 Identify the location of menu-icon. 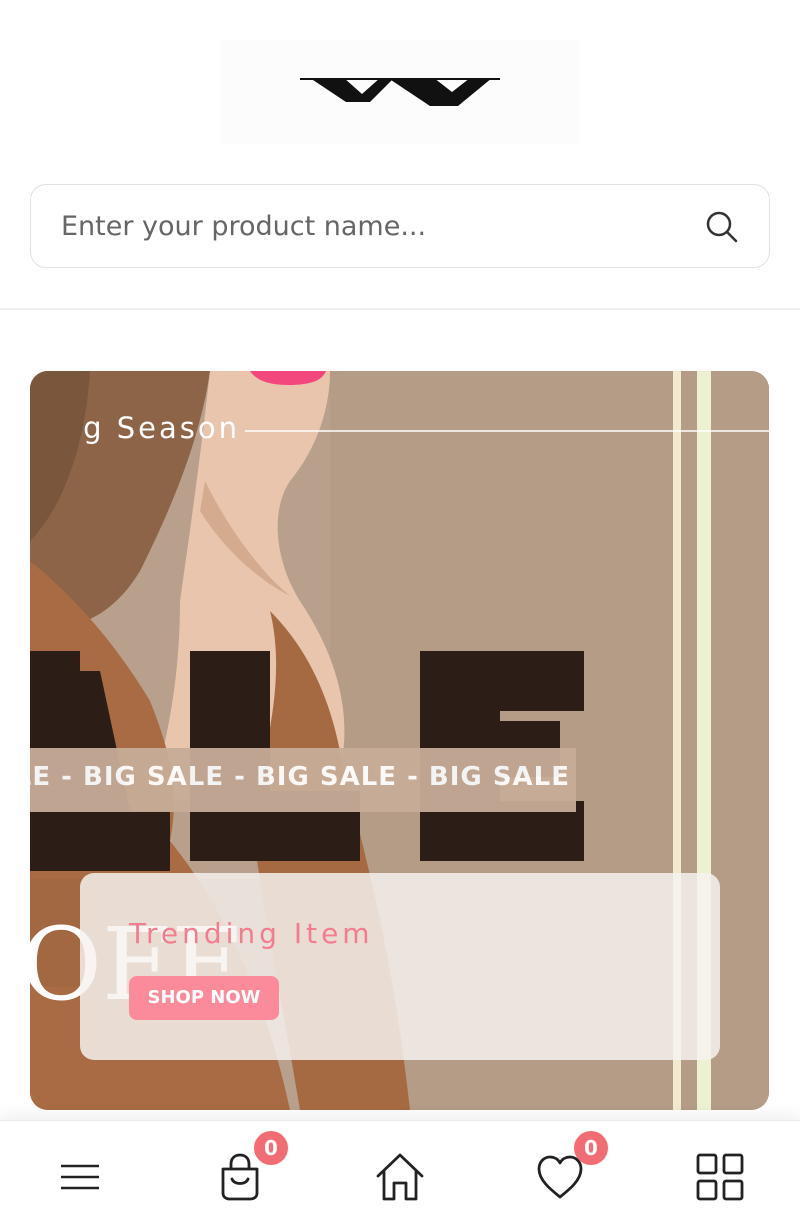
(80, 1177).